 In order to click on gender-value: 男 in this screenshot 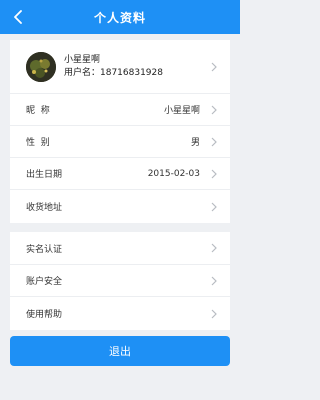, I will do `click(195, 143)`.